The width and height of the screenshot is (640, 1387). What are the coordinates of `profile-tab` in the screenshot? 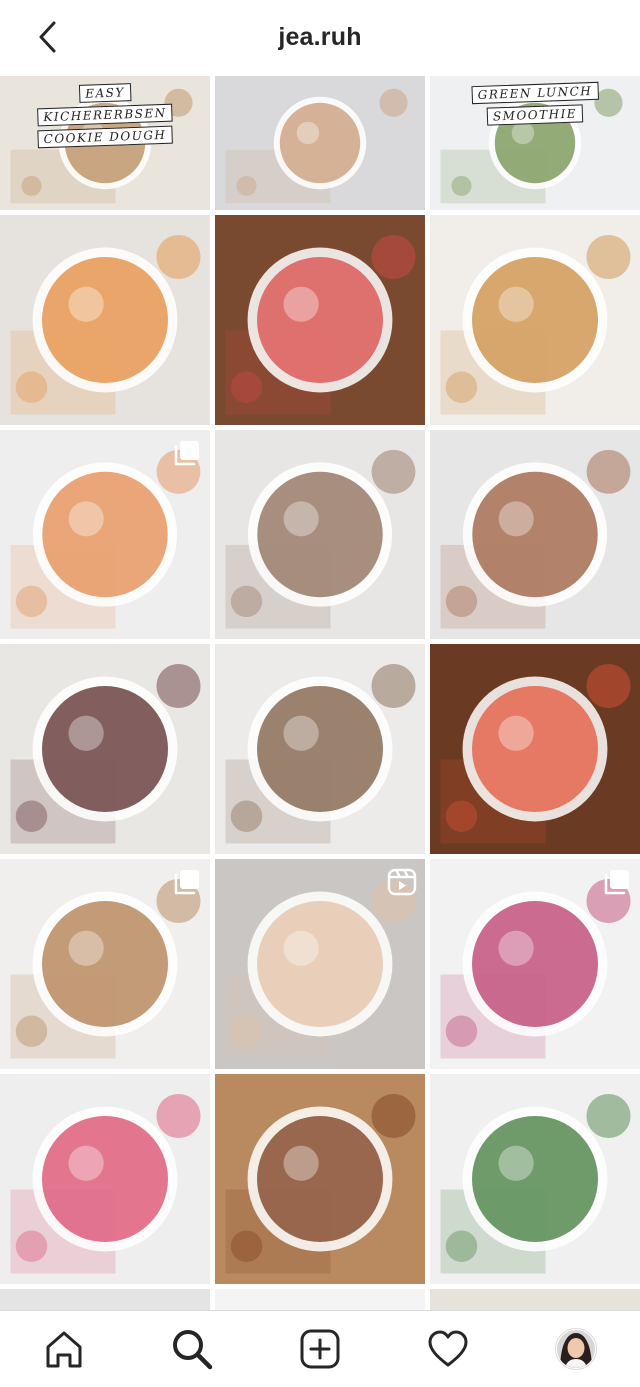 It's located at (576, 1349).